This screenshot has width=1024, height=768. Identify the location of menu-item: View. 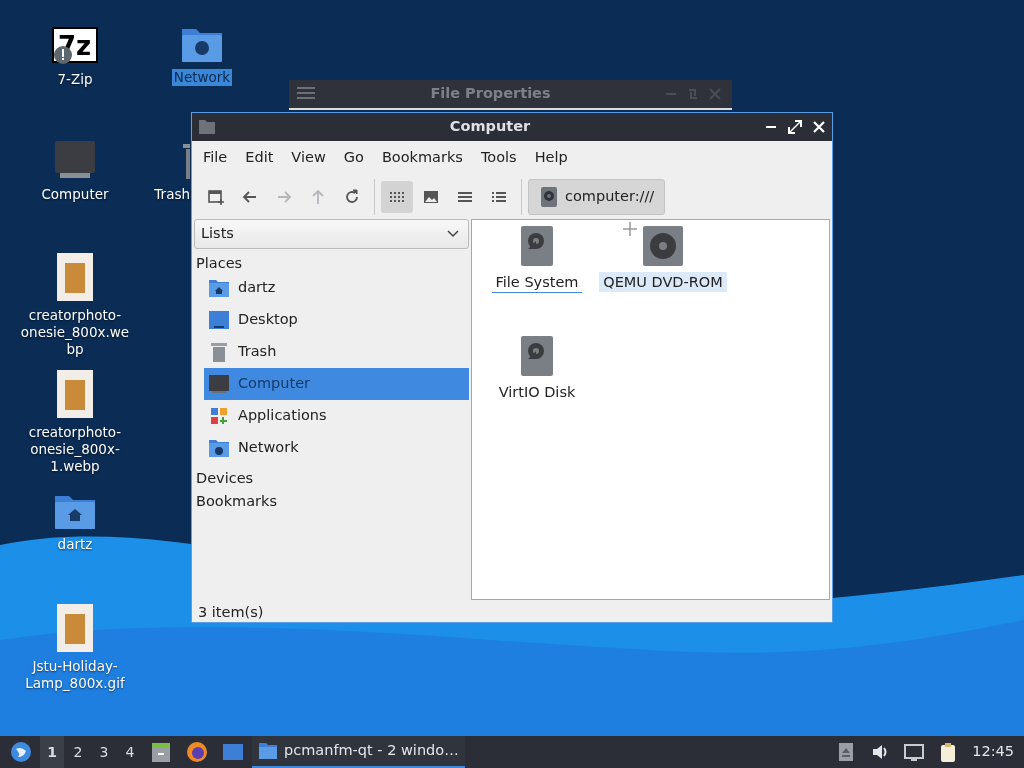
(308, 158).